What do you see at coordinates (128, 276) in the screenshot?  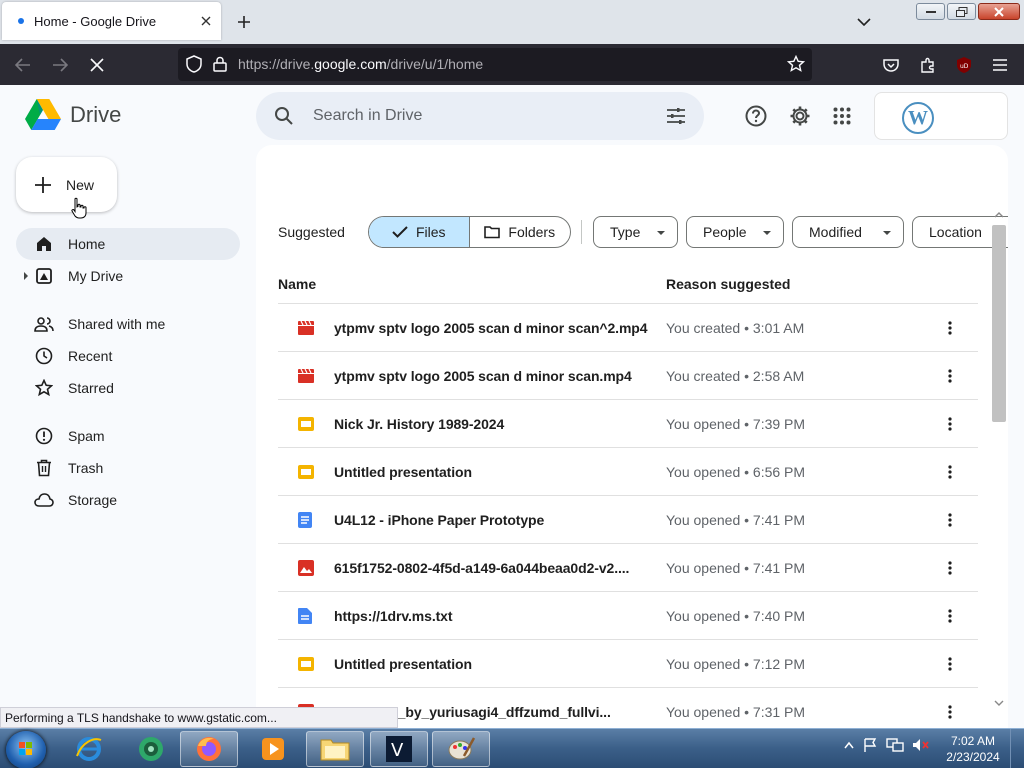 I see `sidebar-item-my-drive: My Drive` at bounding box center [128, 276].